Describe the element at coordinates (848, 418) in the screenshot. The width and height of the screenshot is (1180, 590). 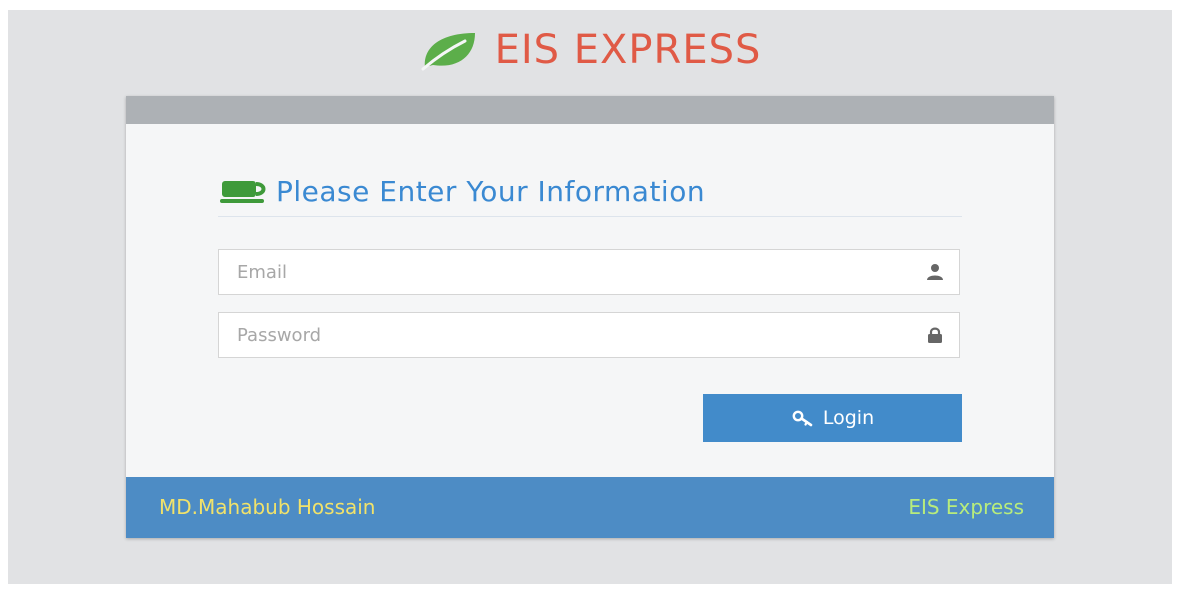
I see `login-button-label: Login` at that location.